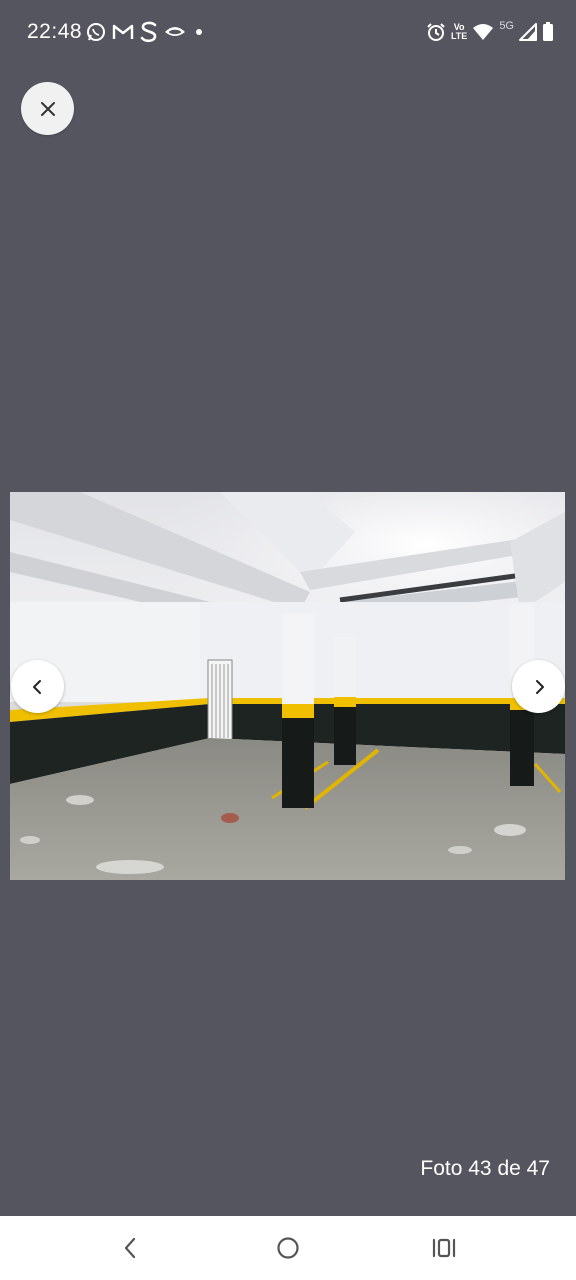 The image size is (576, 1280). Describe the element at coordinates (96, 32) in the screenshot. I see `whatsapp-icon` at that location.